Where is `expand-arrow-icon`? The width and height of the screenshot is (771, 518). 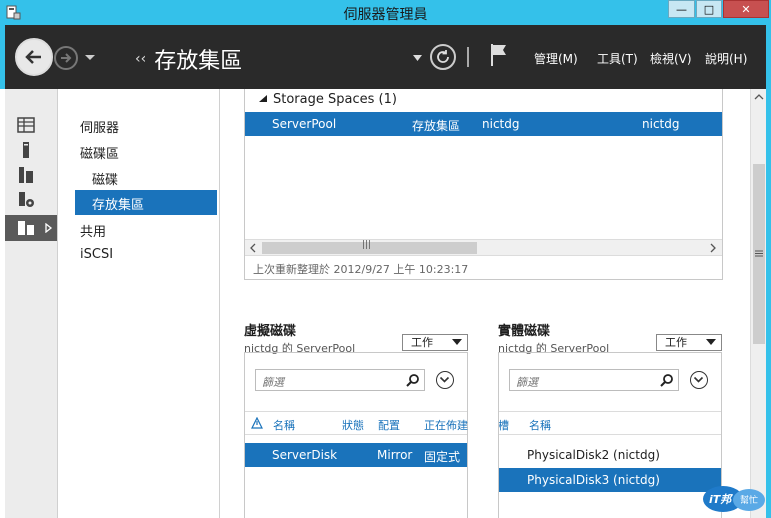 expand-arrow-icon is located at coordinates (49, 228).